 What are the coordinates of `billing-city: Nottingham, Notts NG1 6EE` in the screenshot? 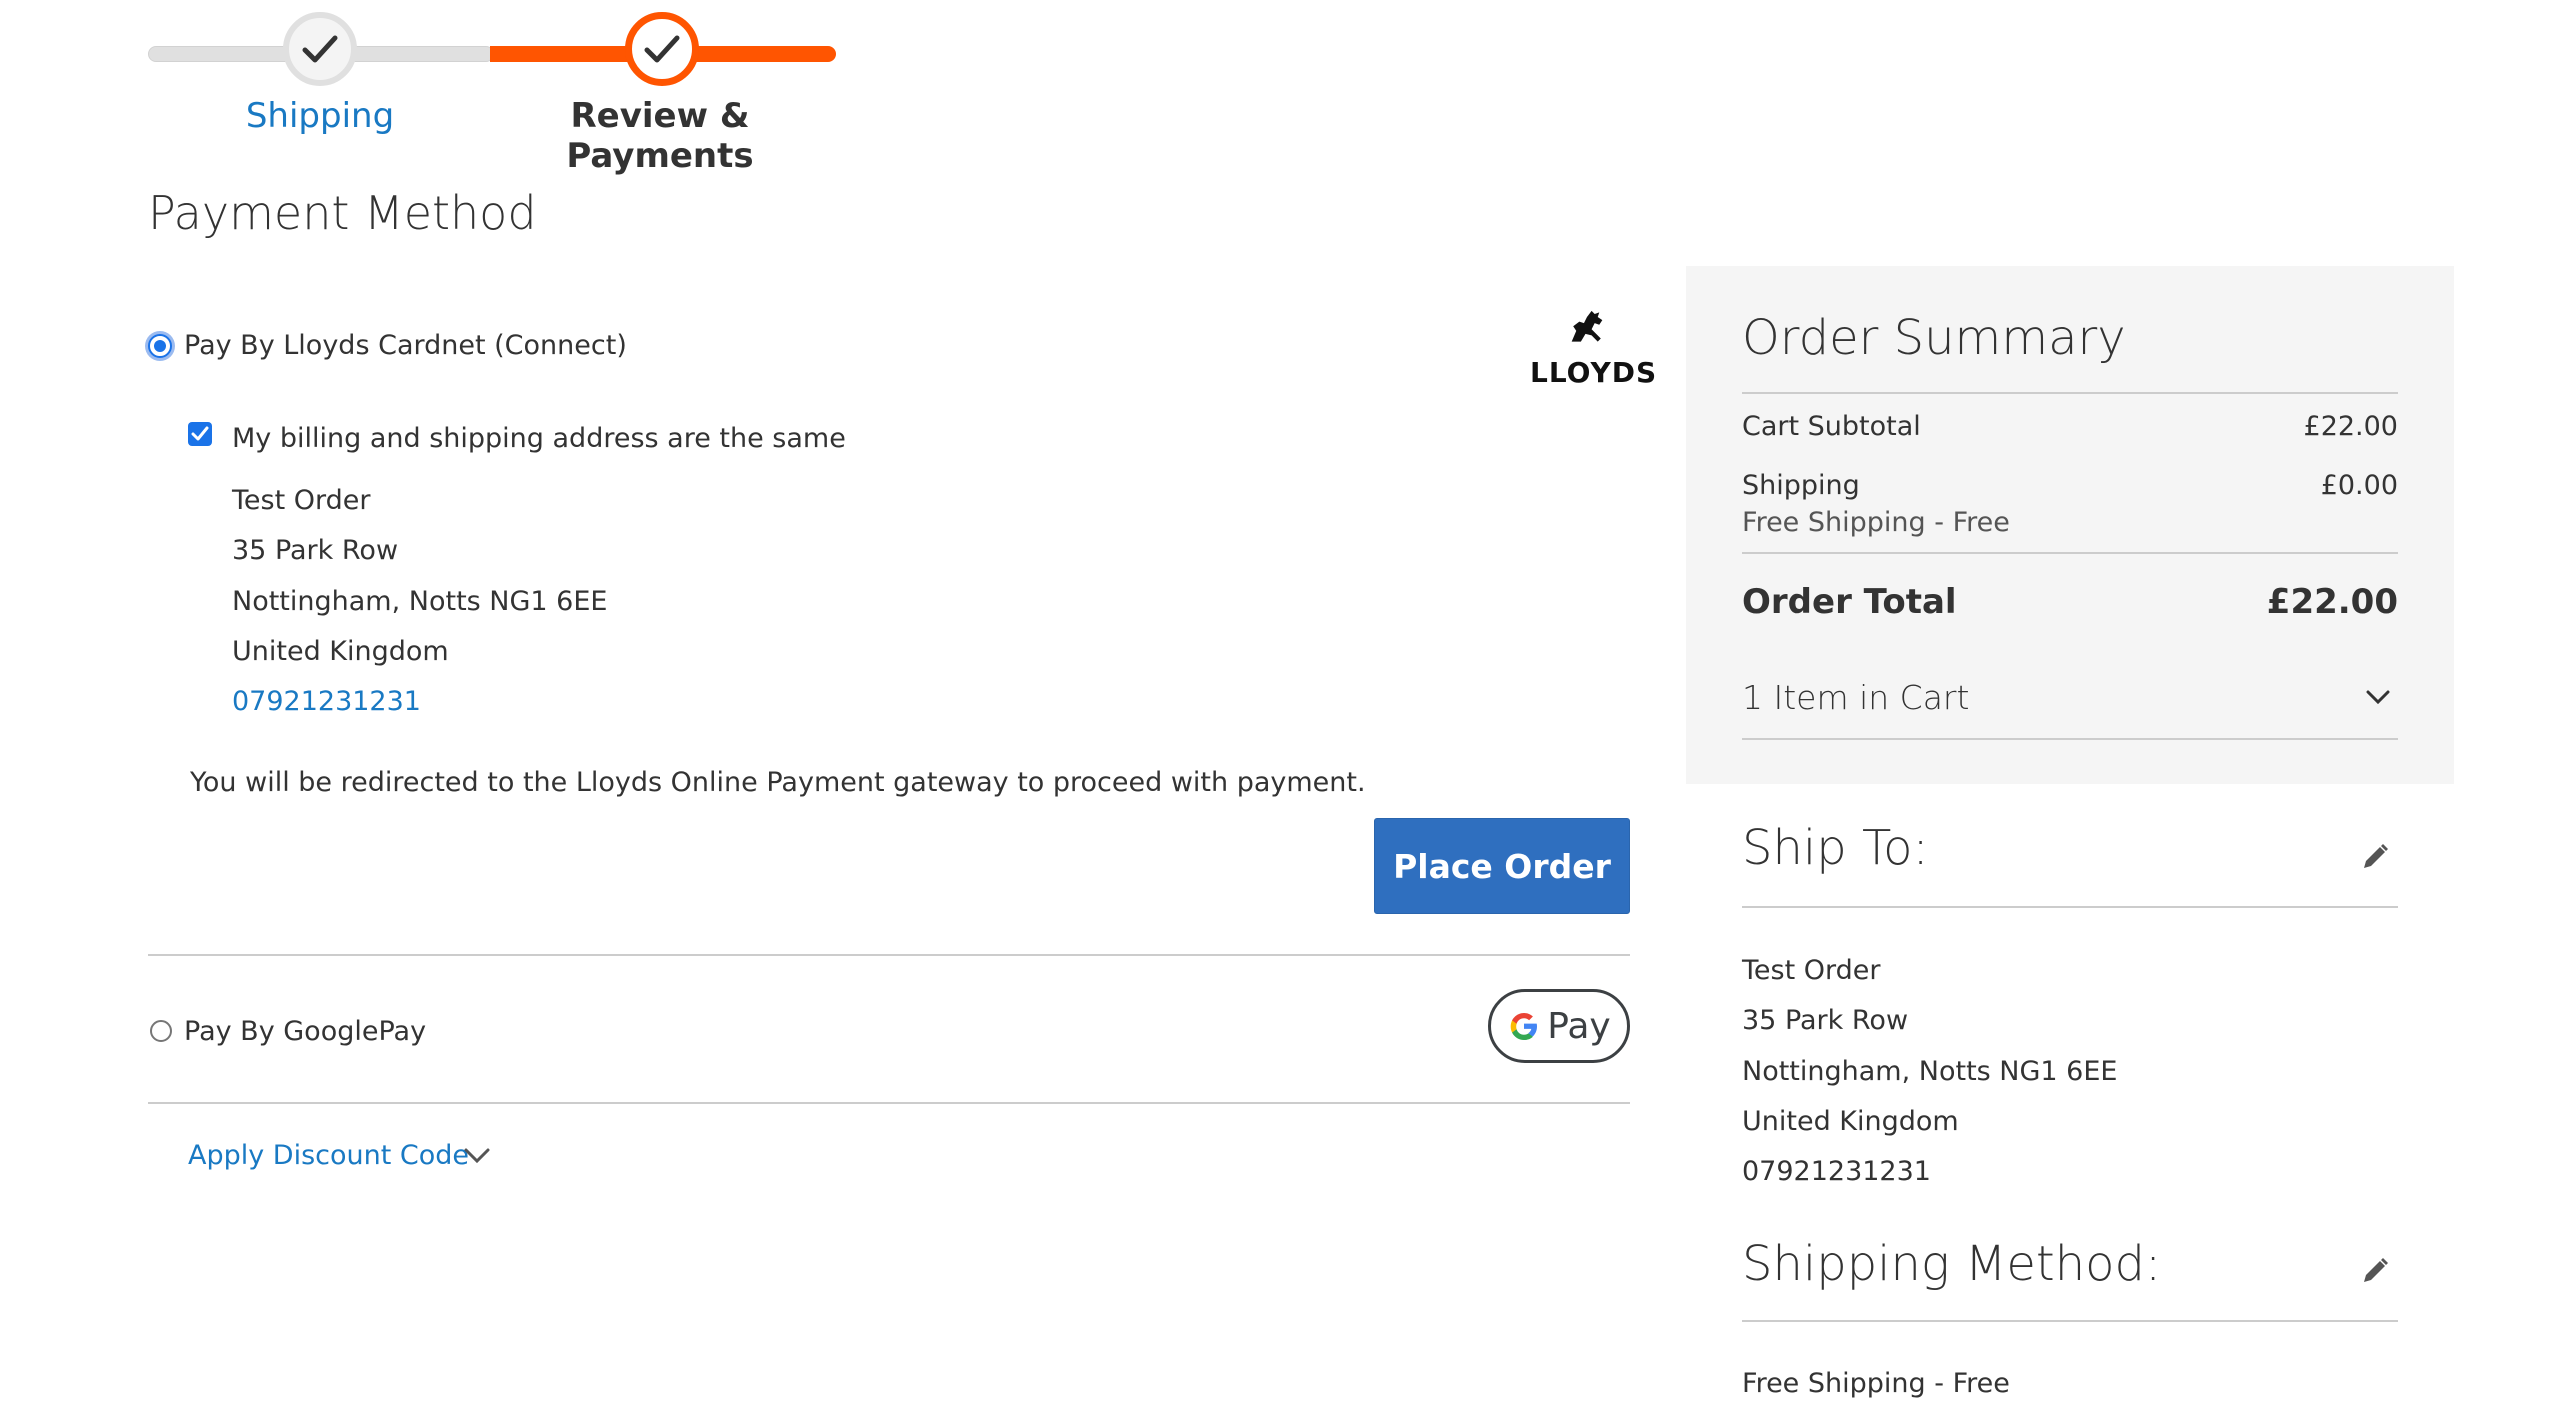 It's located at (420, 601).